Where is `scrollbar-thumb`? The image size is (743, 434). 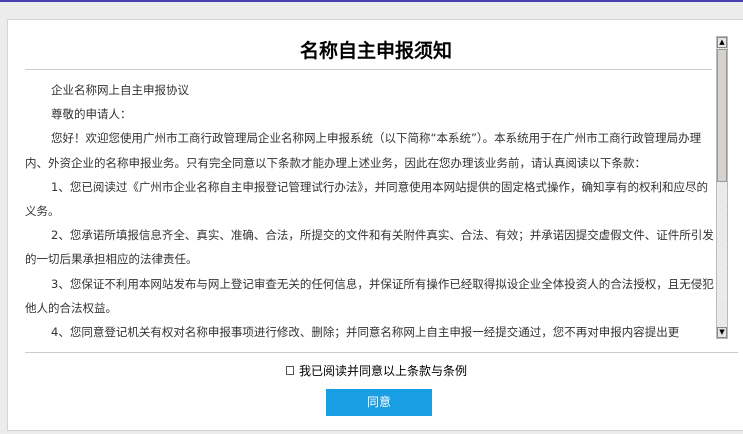
scrollbar-thumb is located at coordinates (722, 115).